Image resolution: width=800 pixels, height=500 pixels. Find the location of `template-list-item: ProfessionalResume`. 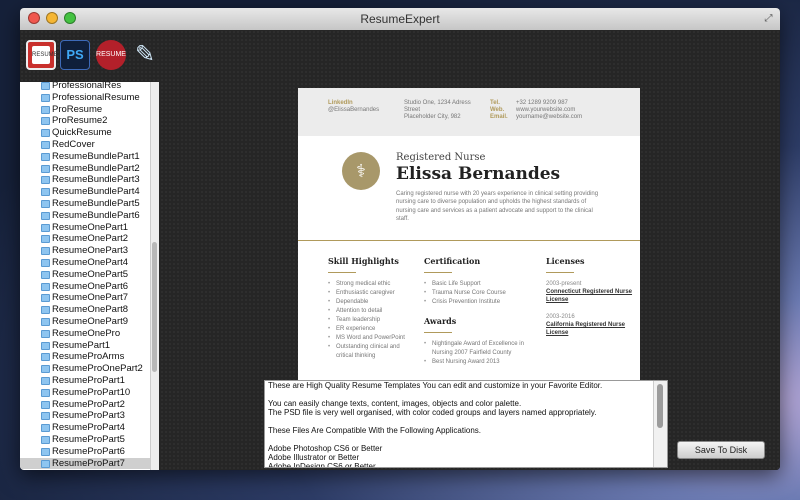

template-list-item: ProfessionalResume is located at coordinates (85, 98).